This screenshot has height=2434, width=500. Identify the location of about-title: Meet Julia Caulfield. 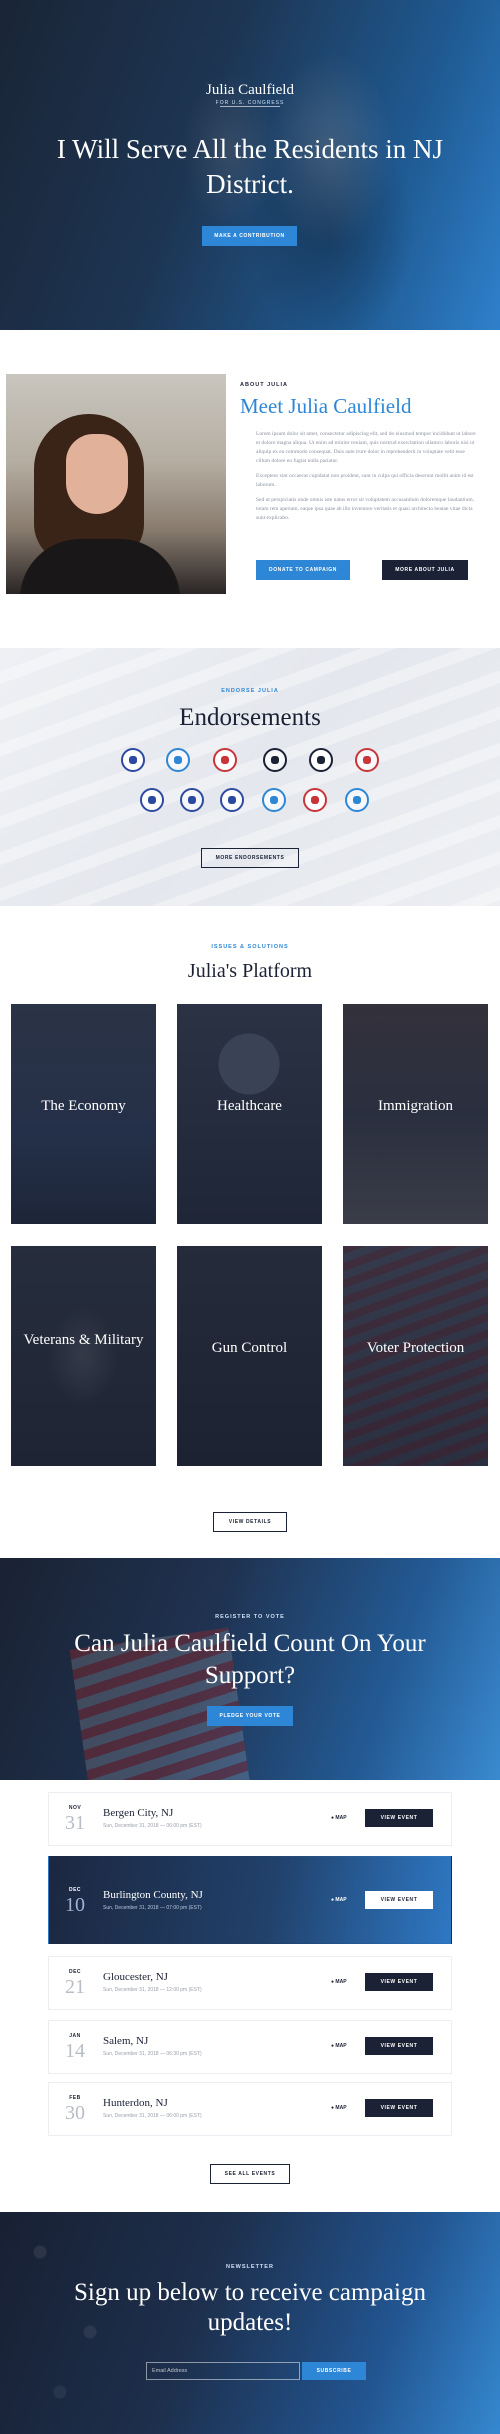
(326, 406).